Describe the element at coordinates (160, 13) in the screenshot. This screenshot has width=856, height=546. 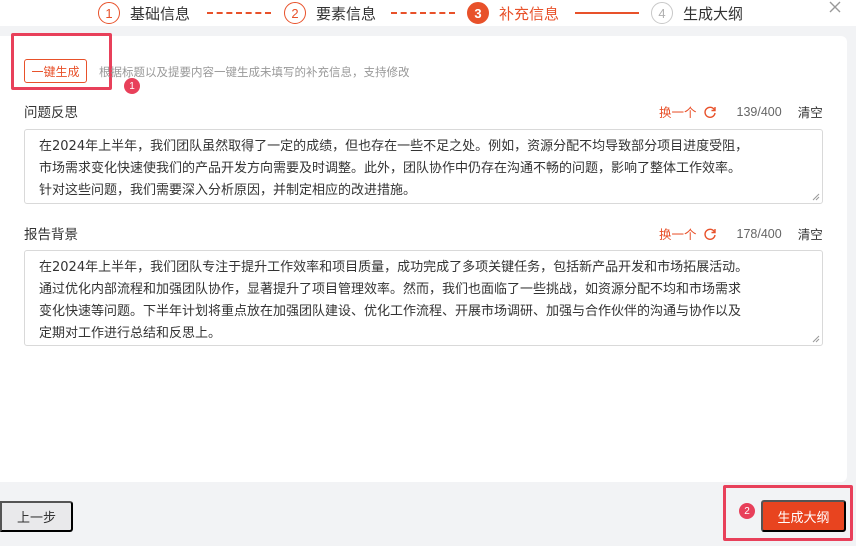
I see `step-label: 基础信息` at that location.